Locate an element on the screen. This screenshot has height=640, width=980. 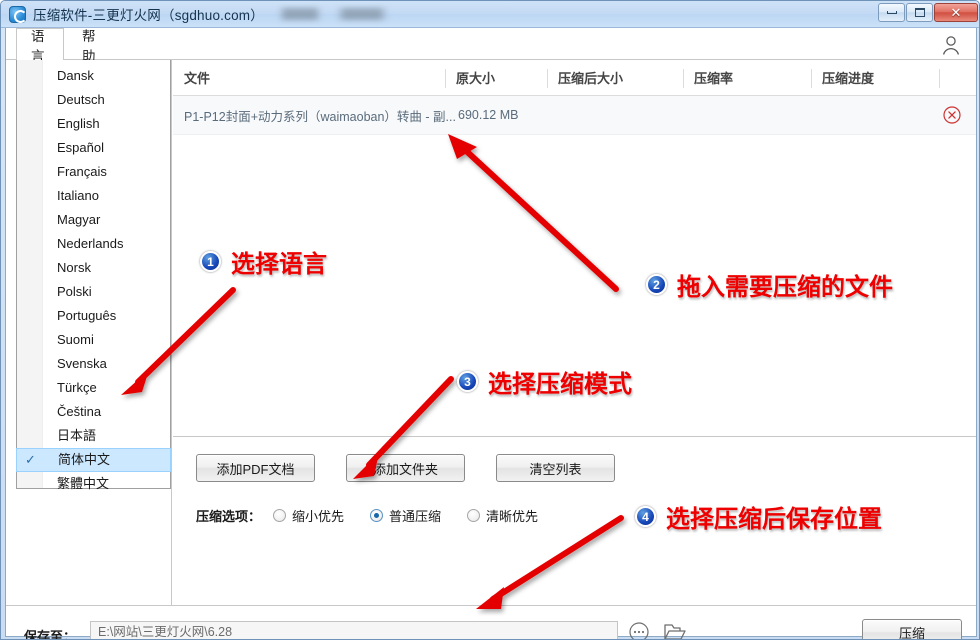
language-item-label: English is located at coordinates (78, 123).